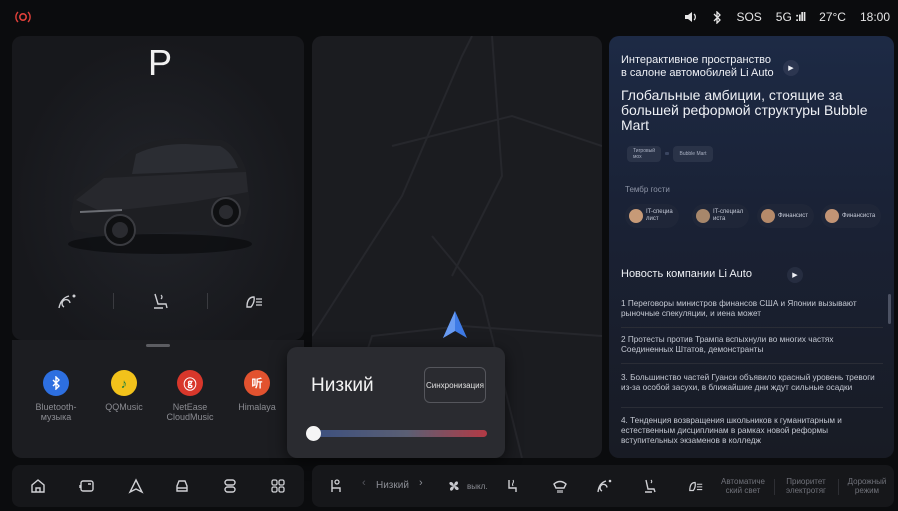  I want to click on slider-thumb, so click(313, 433).